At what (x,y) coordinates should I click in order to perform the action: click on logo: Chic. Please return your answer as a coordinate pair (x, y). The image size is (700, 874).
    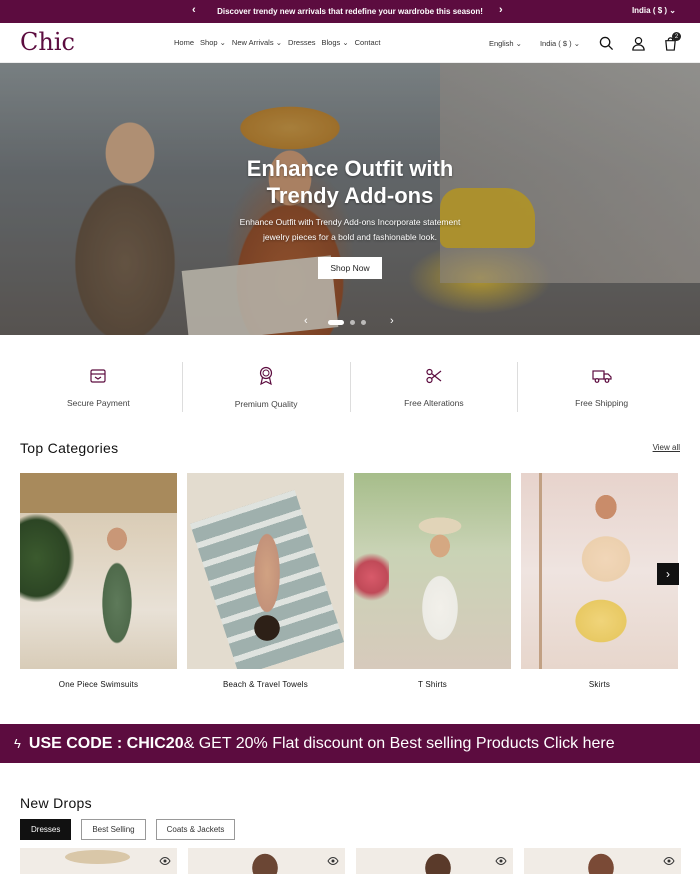
    Looking at the image, I should click on (47, 42).